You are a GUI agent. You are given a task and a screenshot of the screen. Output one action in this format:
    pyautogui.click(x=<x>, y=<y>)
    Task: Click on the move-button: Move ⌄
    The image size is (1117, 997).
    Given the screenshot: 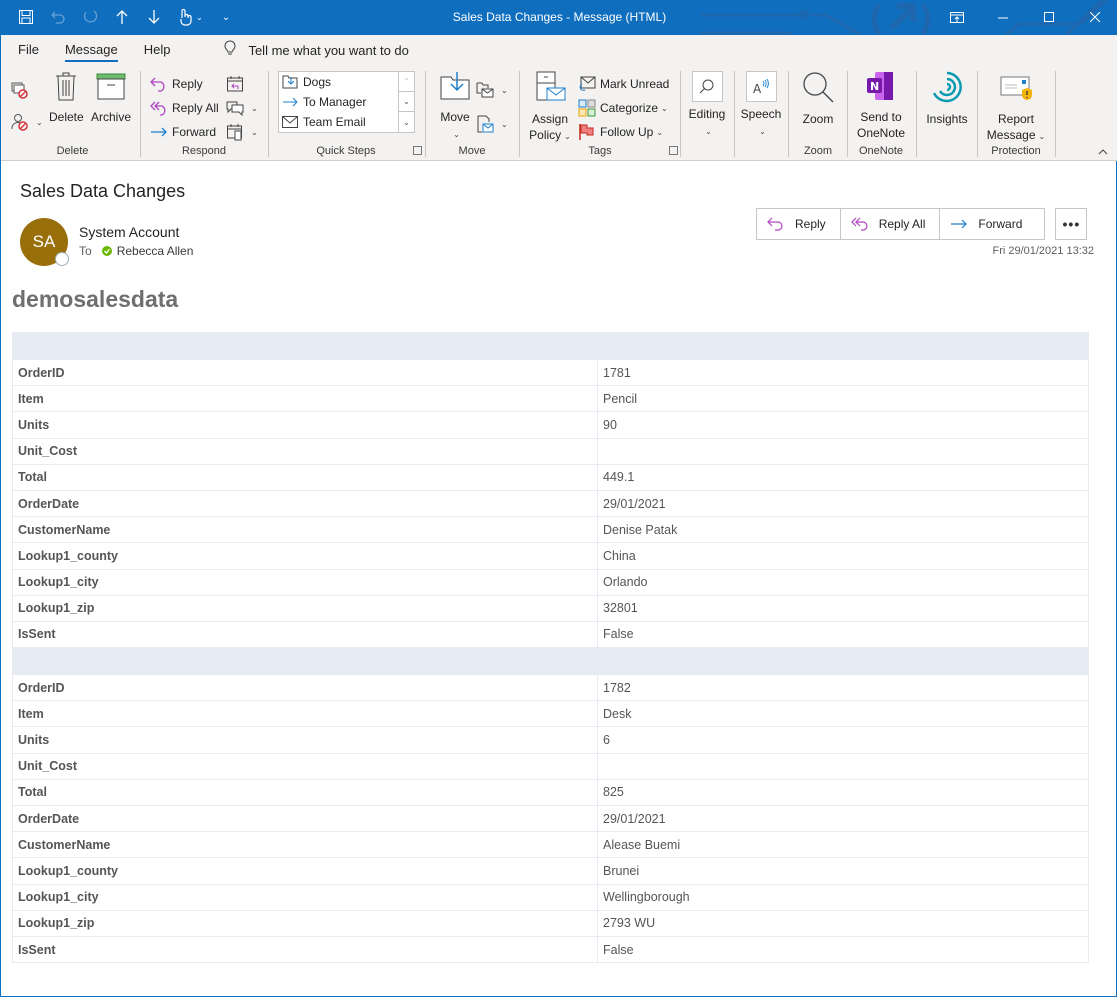 What is the action you would take?
    pyautogui.click(x=455, y=107)
    